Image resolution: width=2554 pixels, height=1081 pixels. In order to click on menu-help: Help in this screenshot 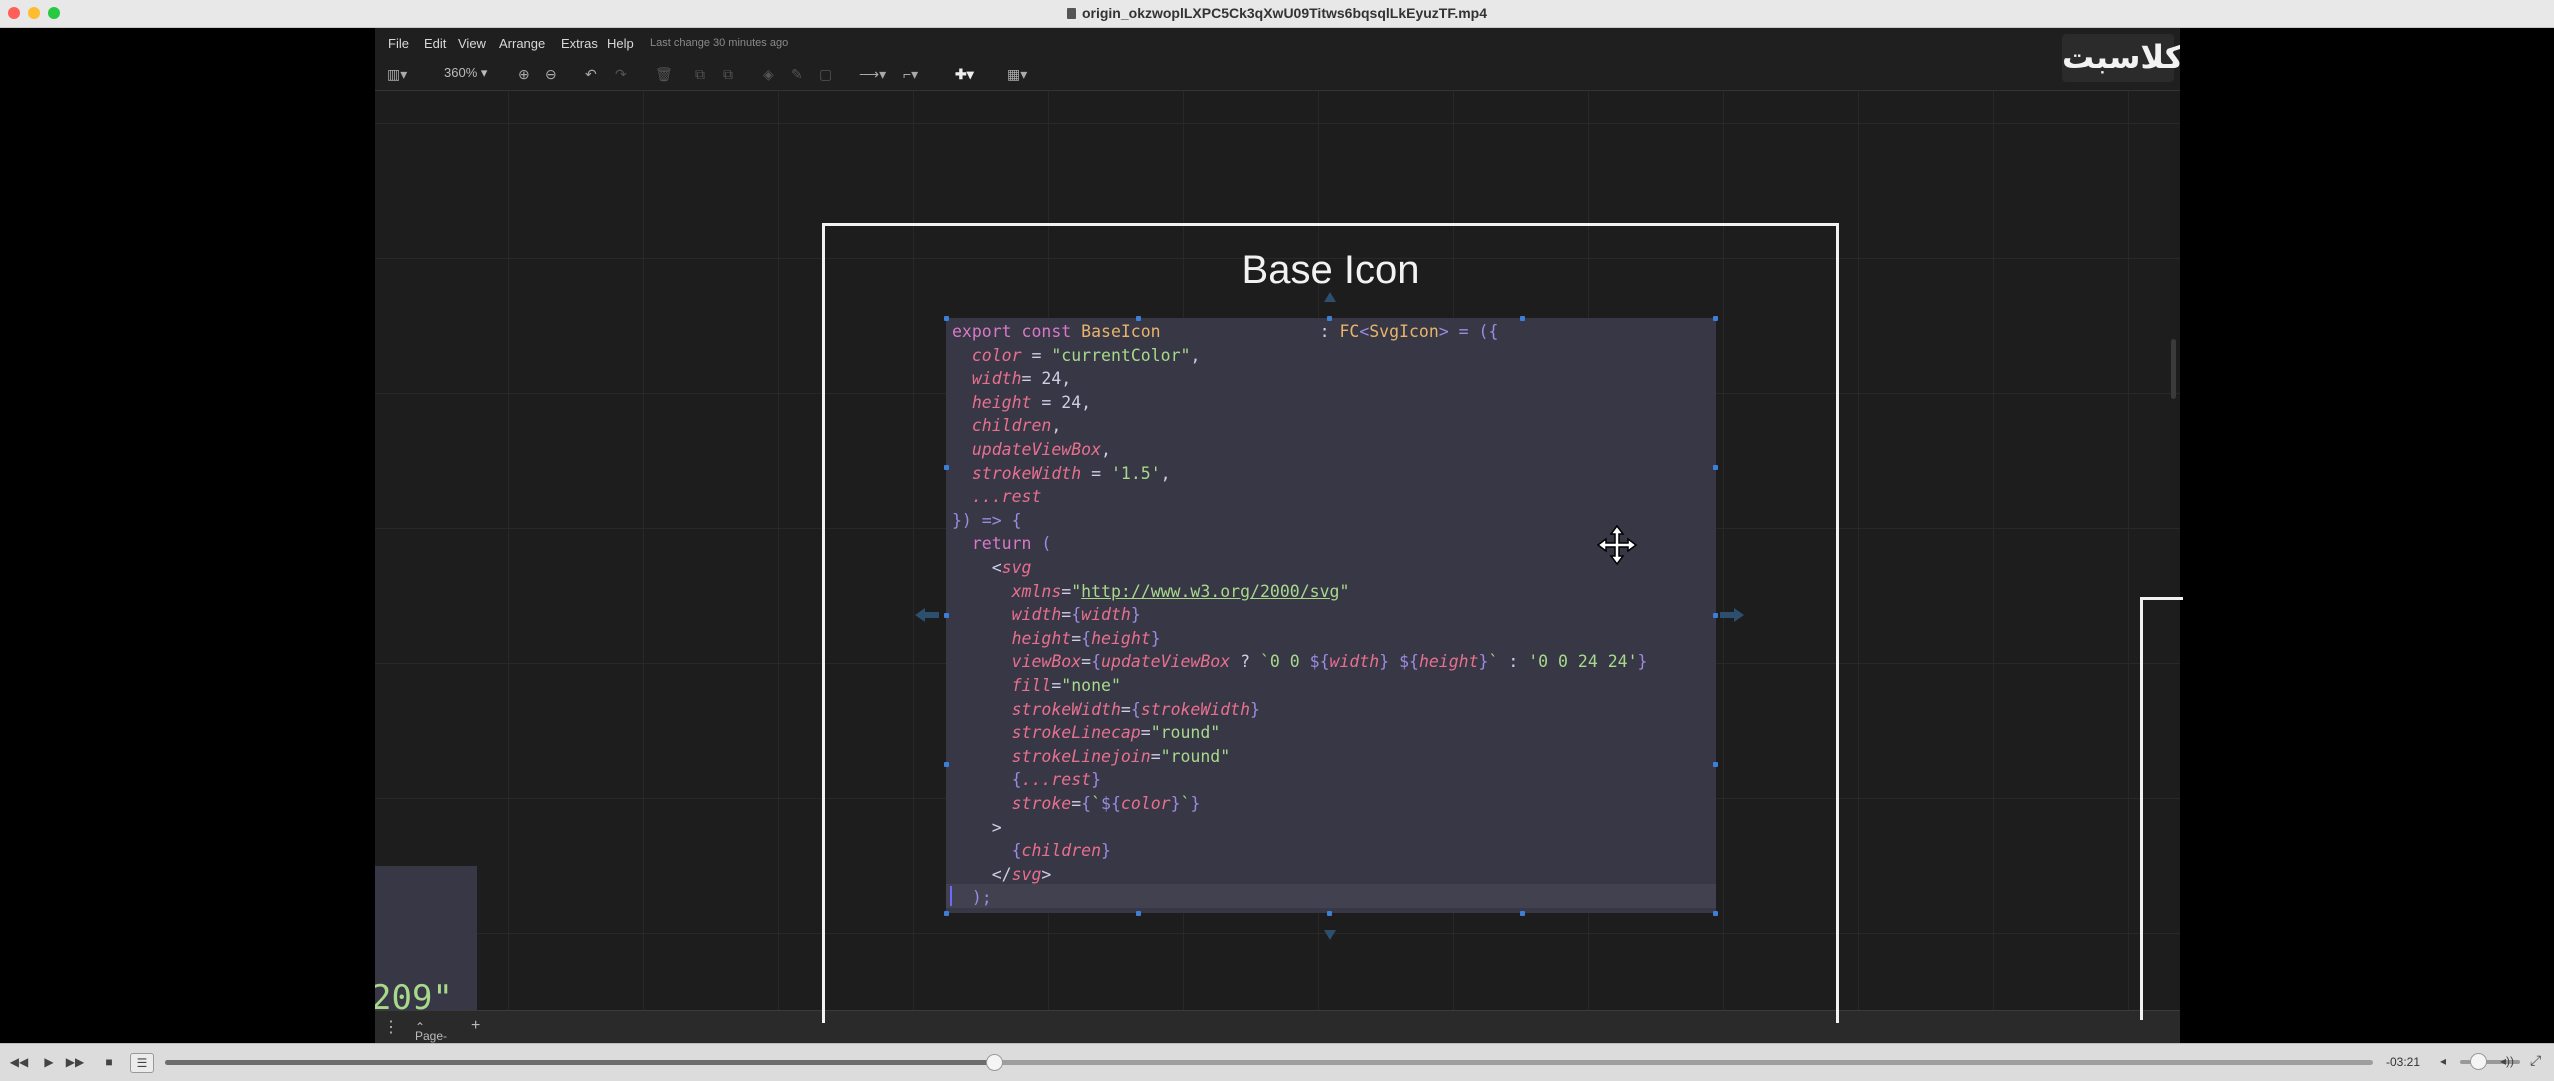, I will do `click(620, 43)`.